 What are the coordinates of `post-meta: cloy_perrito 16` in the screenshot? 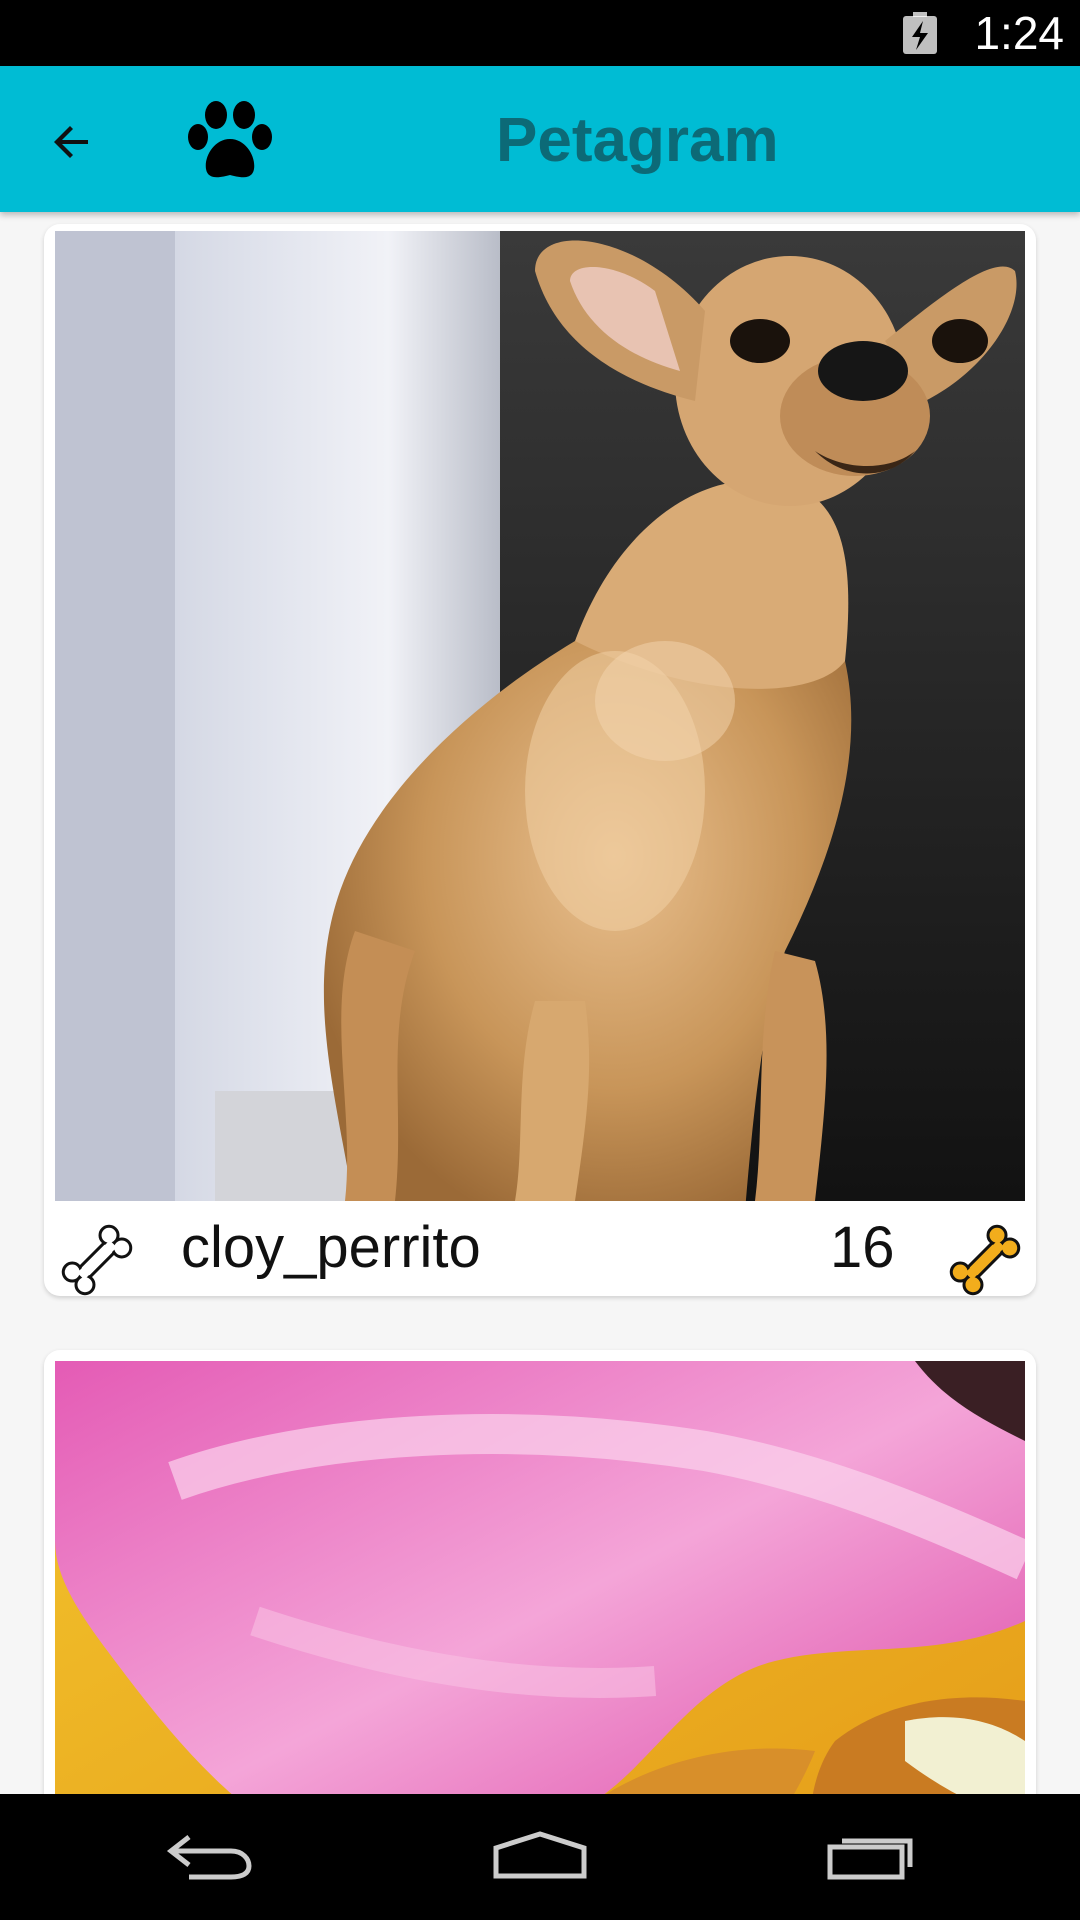 It's located at (540, 1248).